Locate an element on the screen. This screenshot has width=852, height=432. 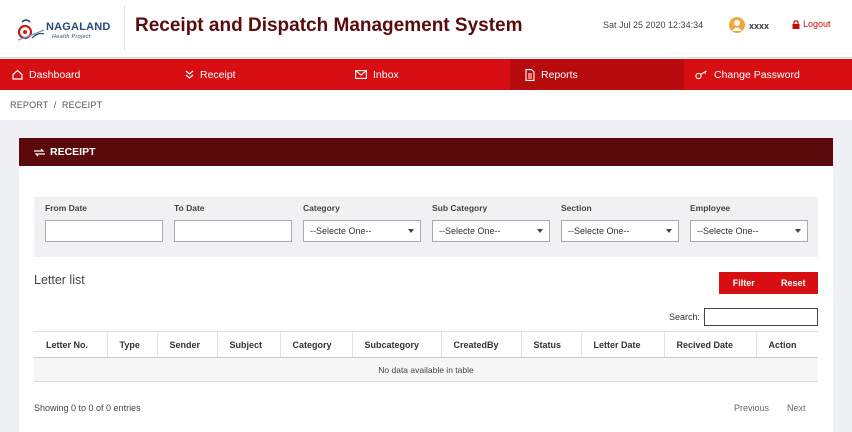
app-title: Receipt and Dispatch Management System is located at coordinates (329, 25).